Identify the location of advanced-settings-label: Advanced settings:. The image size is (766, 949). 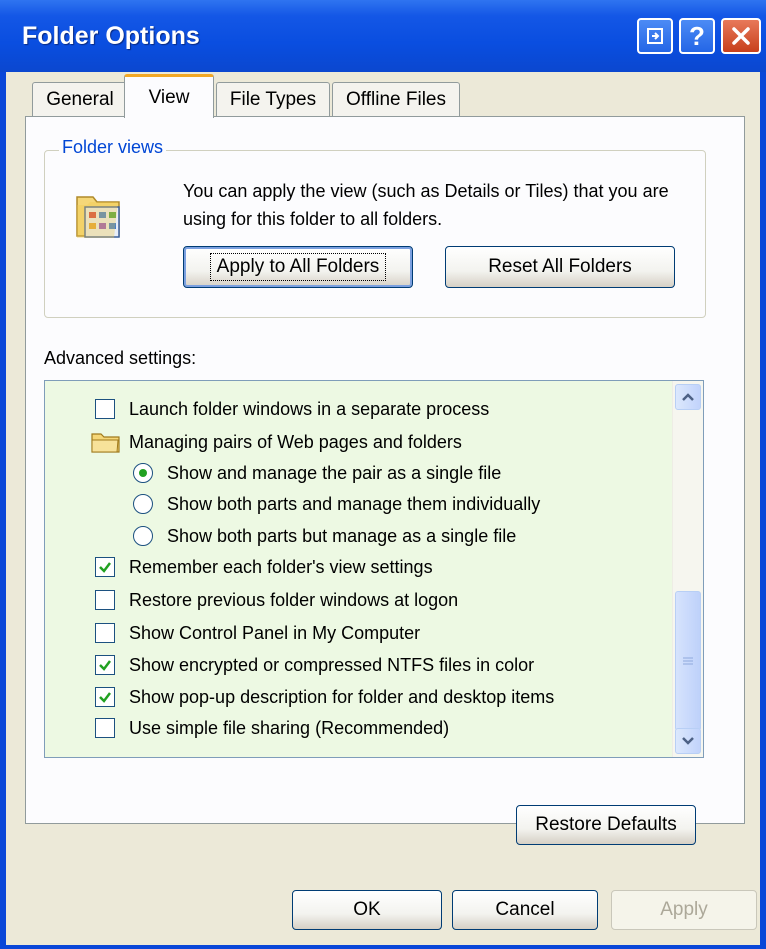
(120, 358).